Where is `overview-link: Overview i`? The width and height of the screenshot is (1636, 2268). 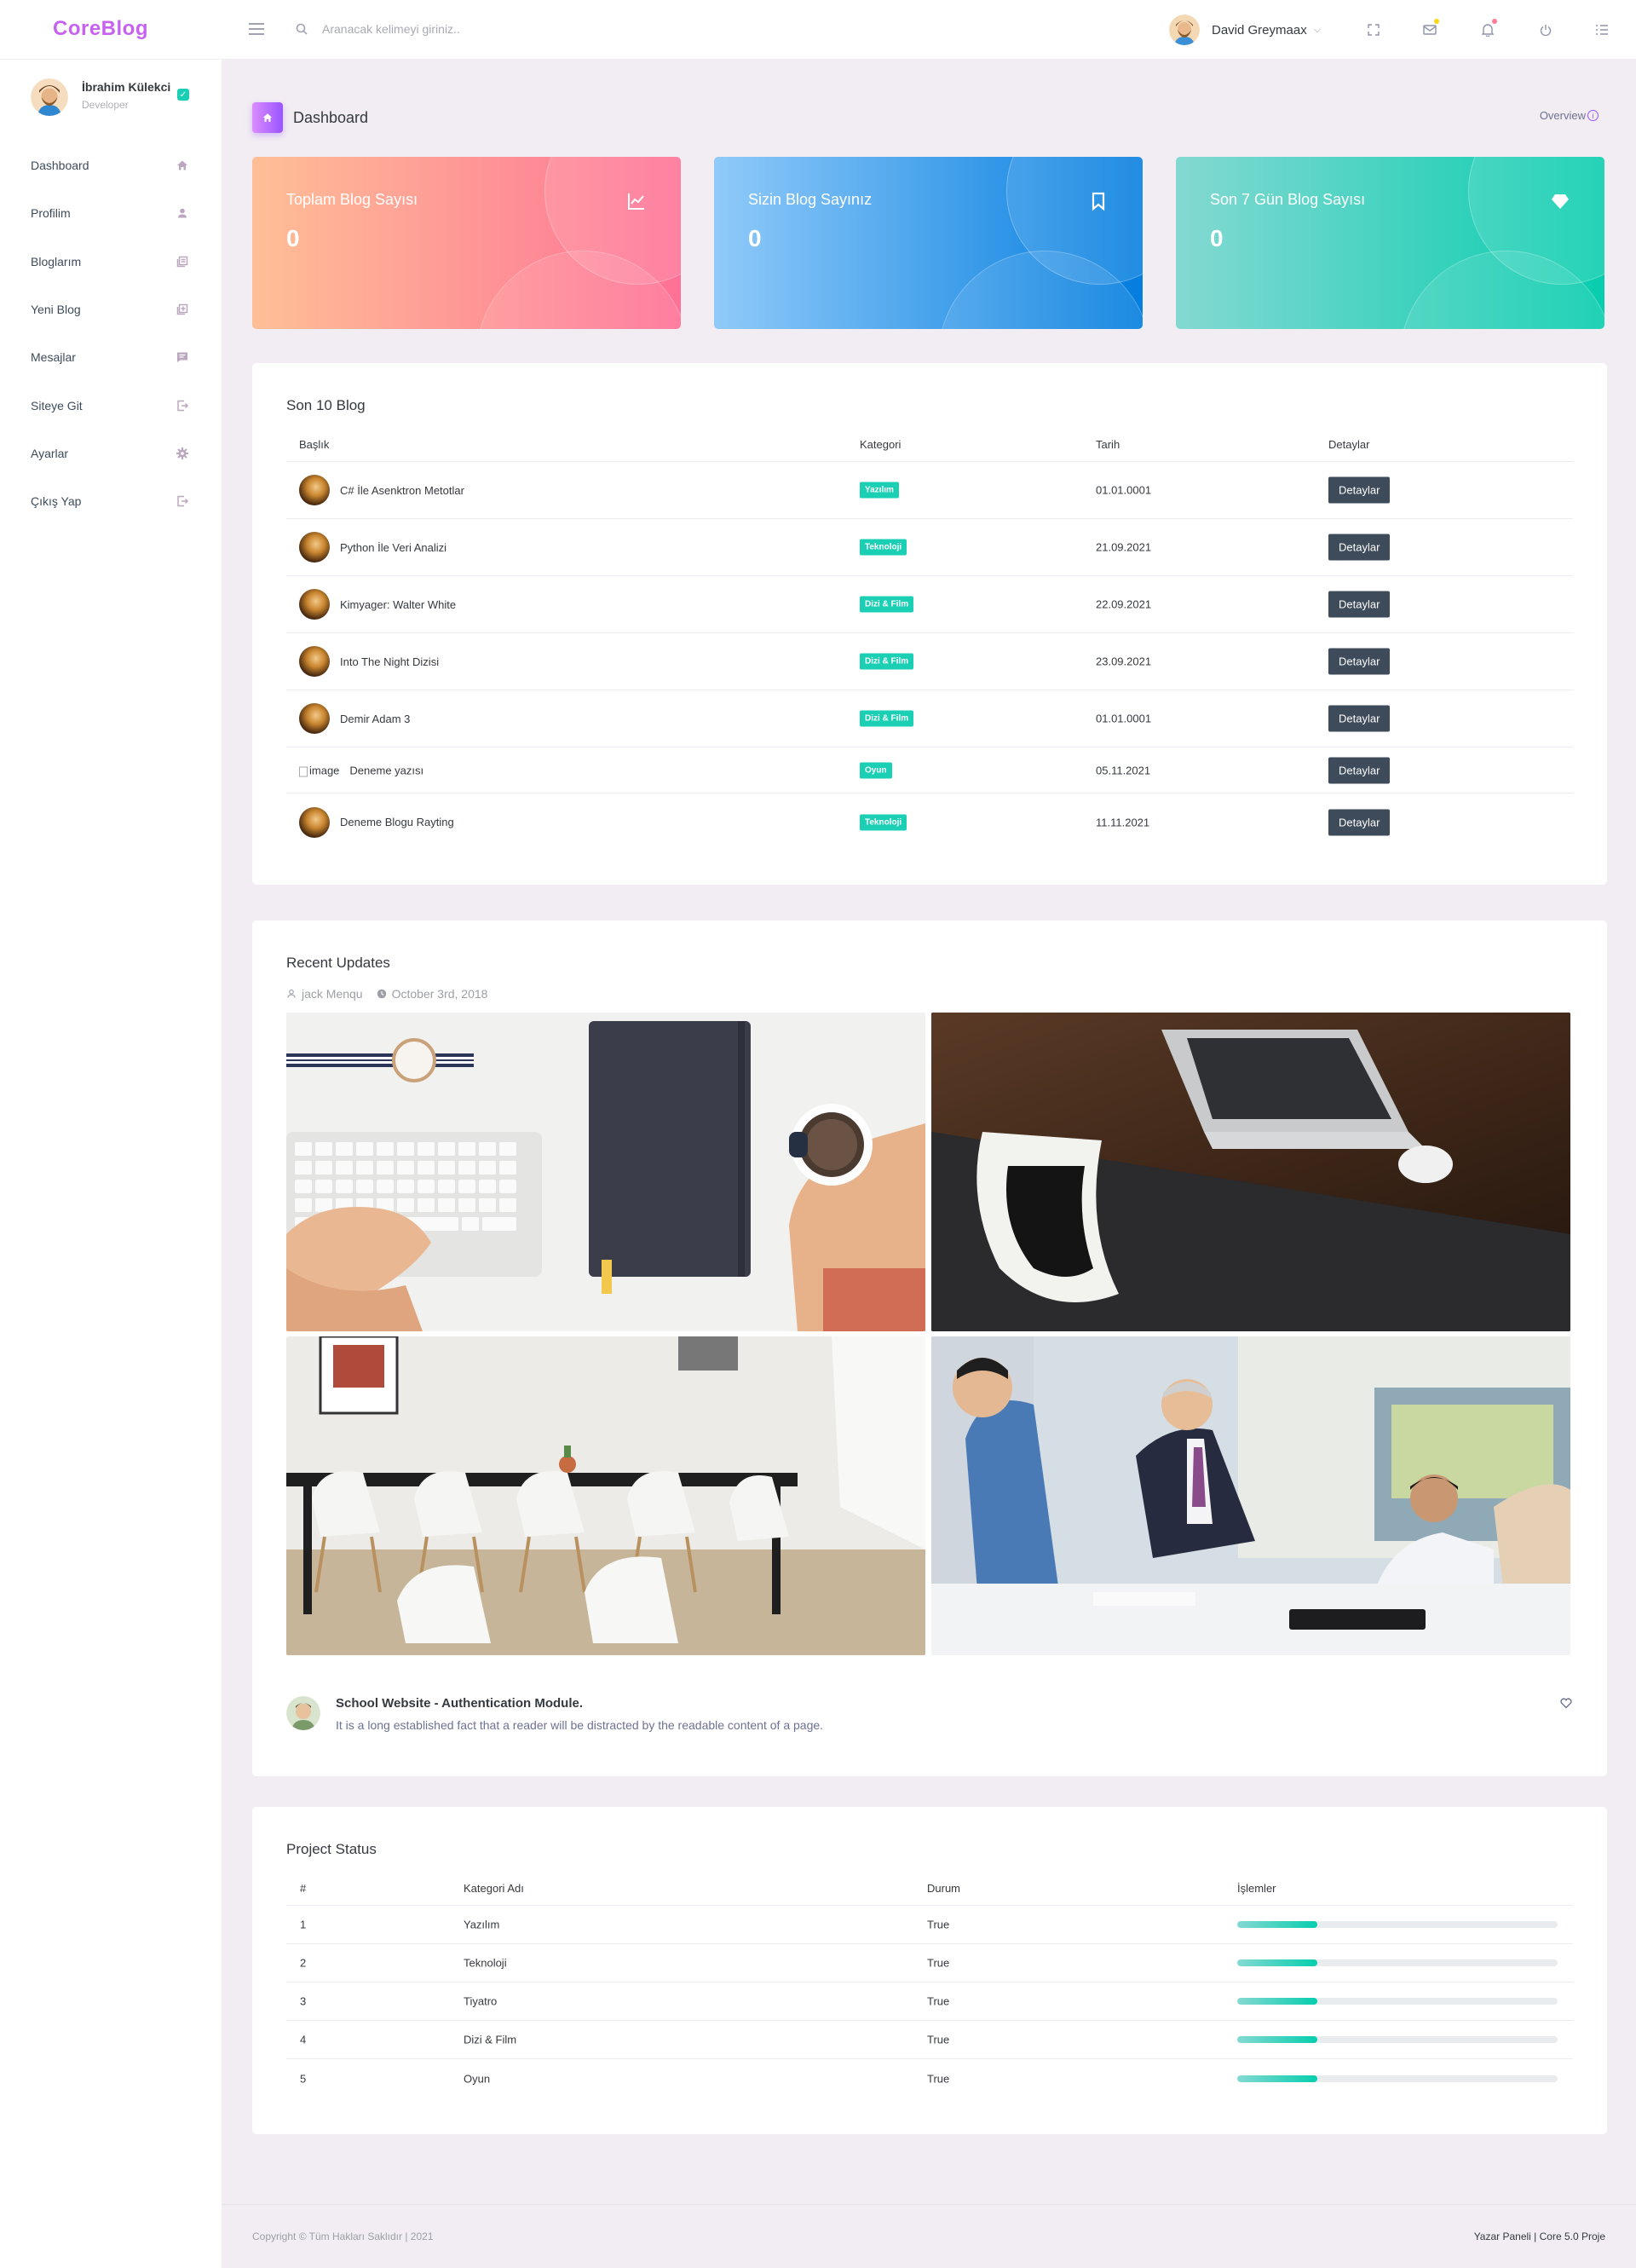
overview-link: Overview i is located at coordinates (1569, 115).